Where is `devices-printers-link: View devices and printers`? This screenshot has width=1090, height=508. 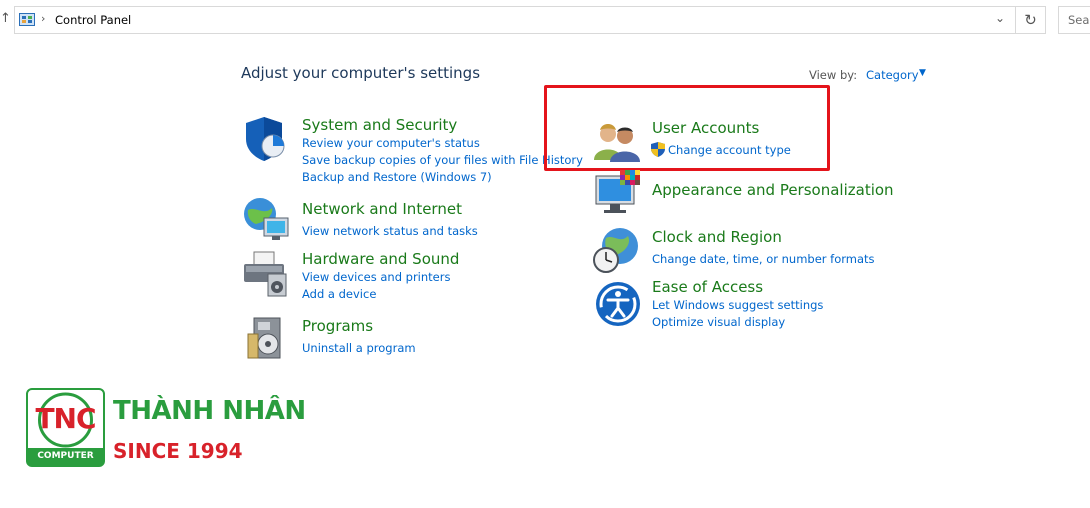 devices-printers-link: View devices and printers is located at coordinates (376, 277).